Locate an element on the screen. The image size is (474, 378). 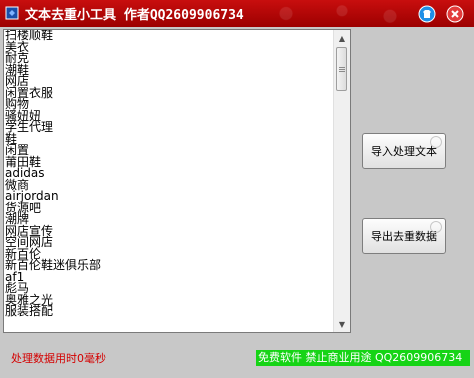
scroll-grip-icon is located at coordinates (342, 67).